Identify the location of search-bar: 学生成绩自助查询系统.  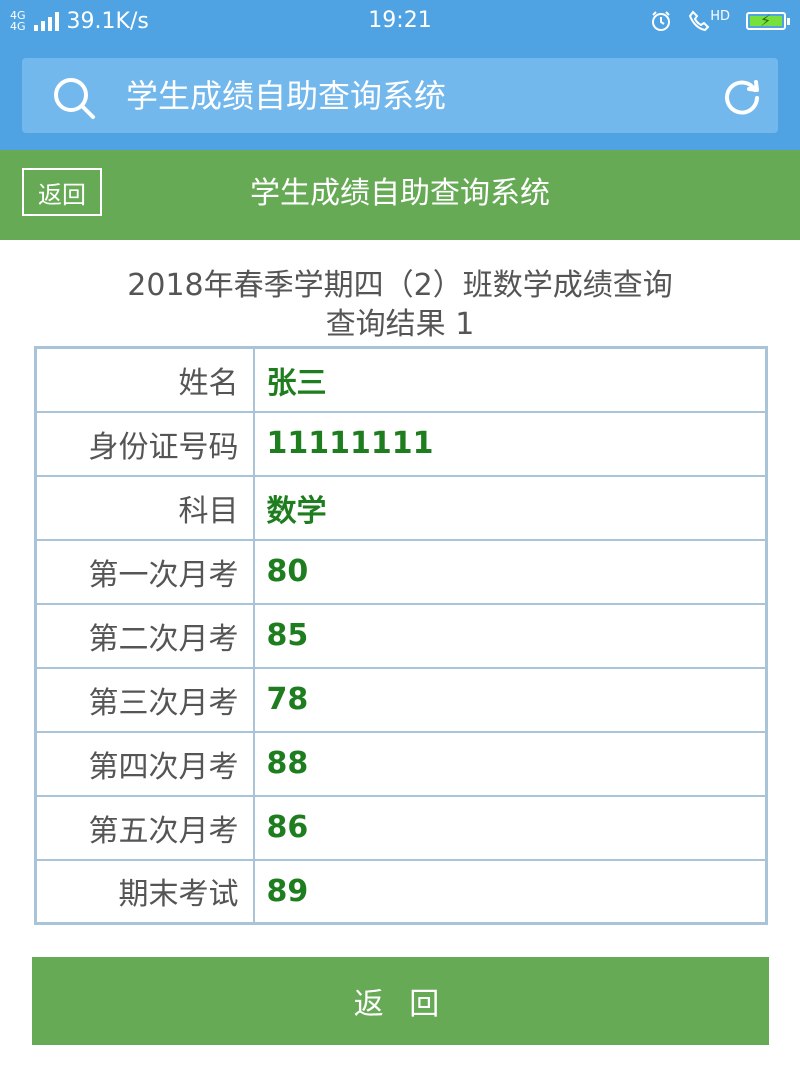
(400, 95).